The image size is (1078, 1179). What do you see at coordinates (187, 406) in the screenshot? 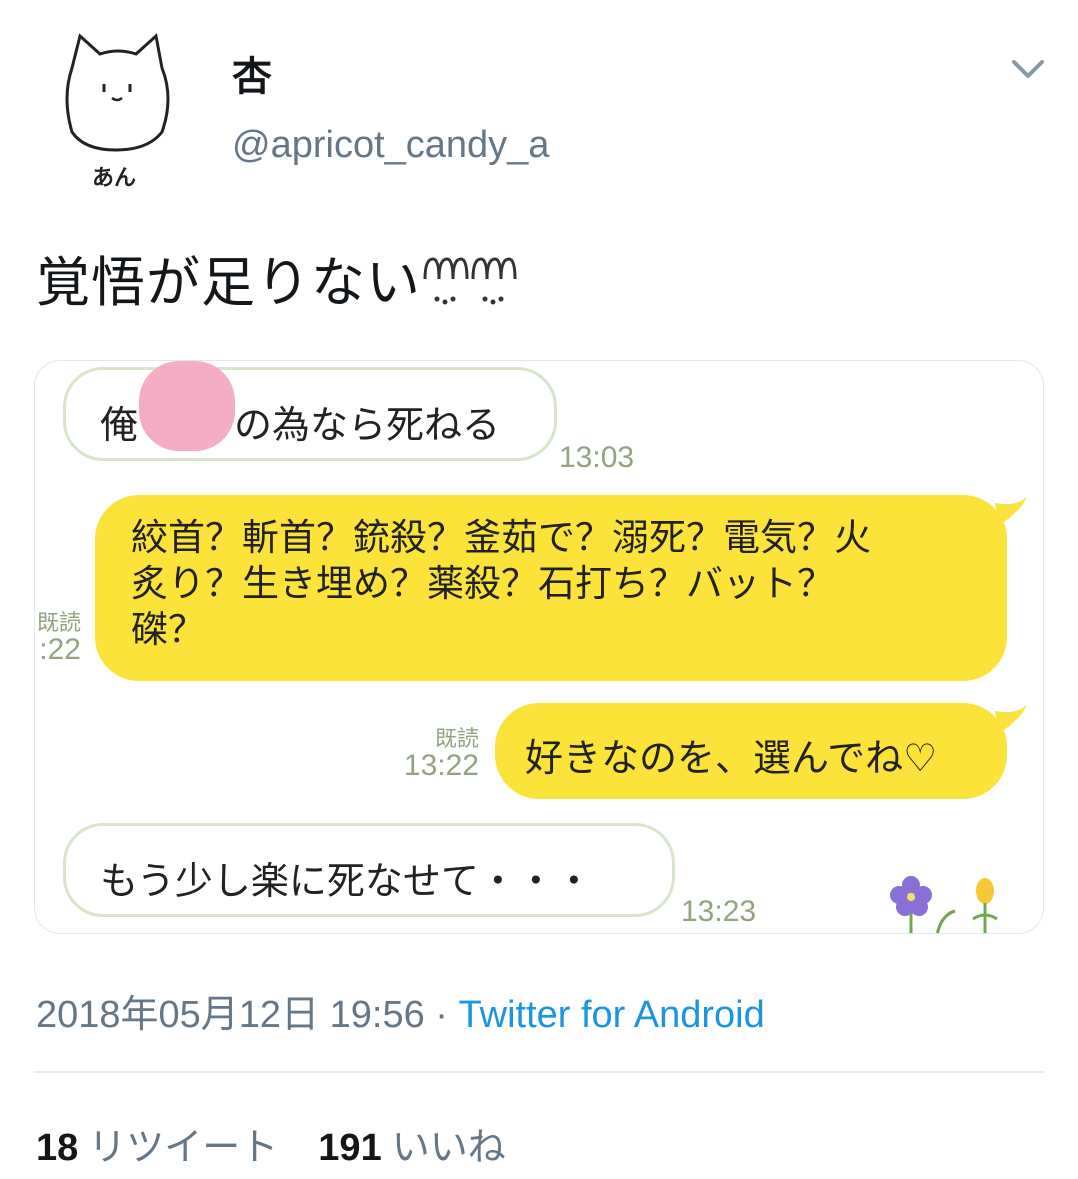
I see `censor-blot` at bounding box center [187, 406].